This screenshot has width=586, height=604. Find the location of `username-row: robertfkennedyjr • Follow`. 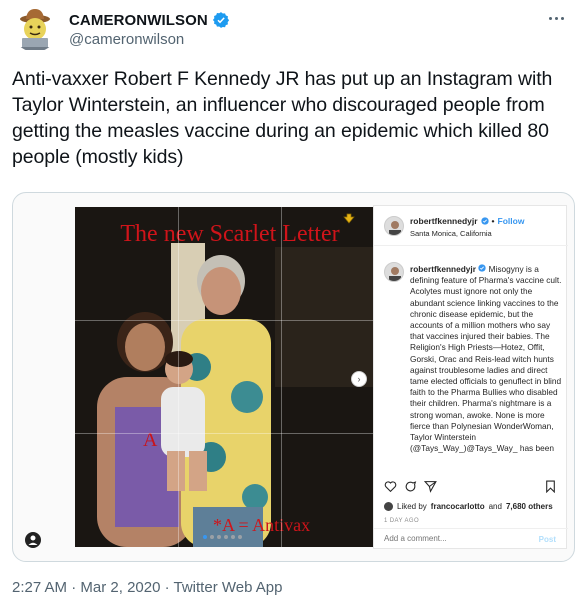

username-row: robertfkennedyjr • Follow is located at coordinates (467, 221).